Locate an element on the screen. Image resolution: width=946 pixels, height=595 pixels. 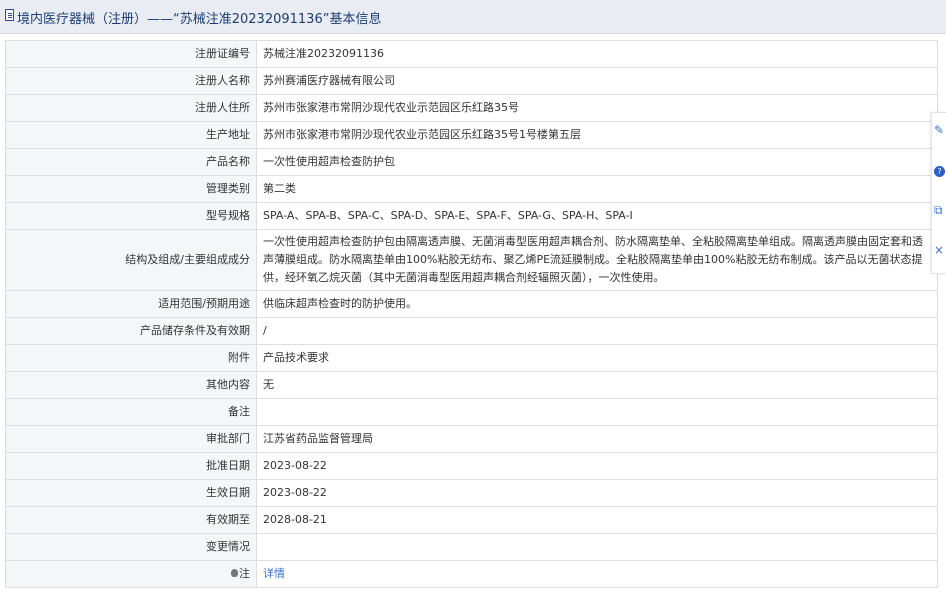
note-label-cell: 注 is located at coordinates (131, 574).